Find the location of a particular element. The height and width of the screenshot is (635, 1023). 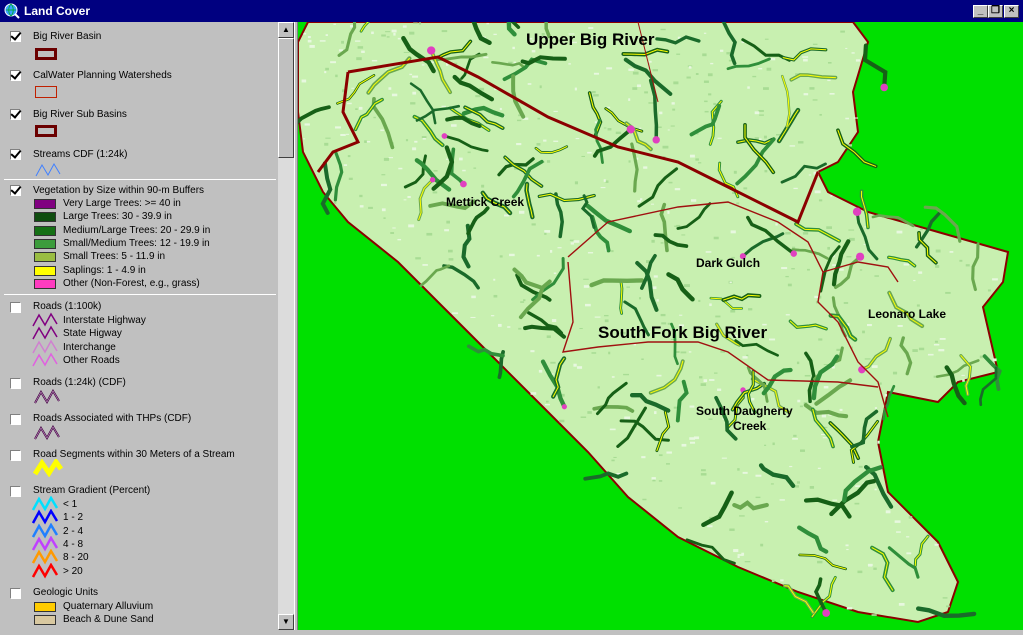

label-creek: Creek is located at coordinates (750, 426).